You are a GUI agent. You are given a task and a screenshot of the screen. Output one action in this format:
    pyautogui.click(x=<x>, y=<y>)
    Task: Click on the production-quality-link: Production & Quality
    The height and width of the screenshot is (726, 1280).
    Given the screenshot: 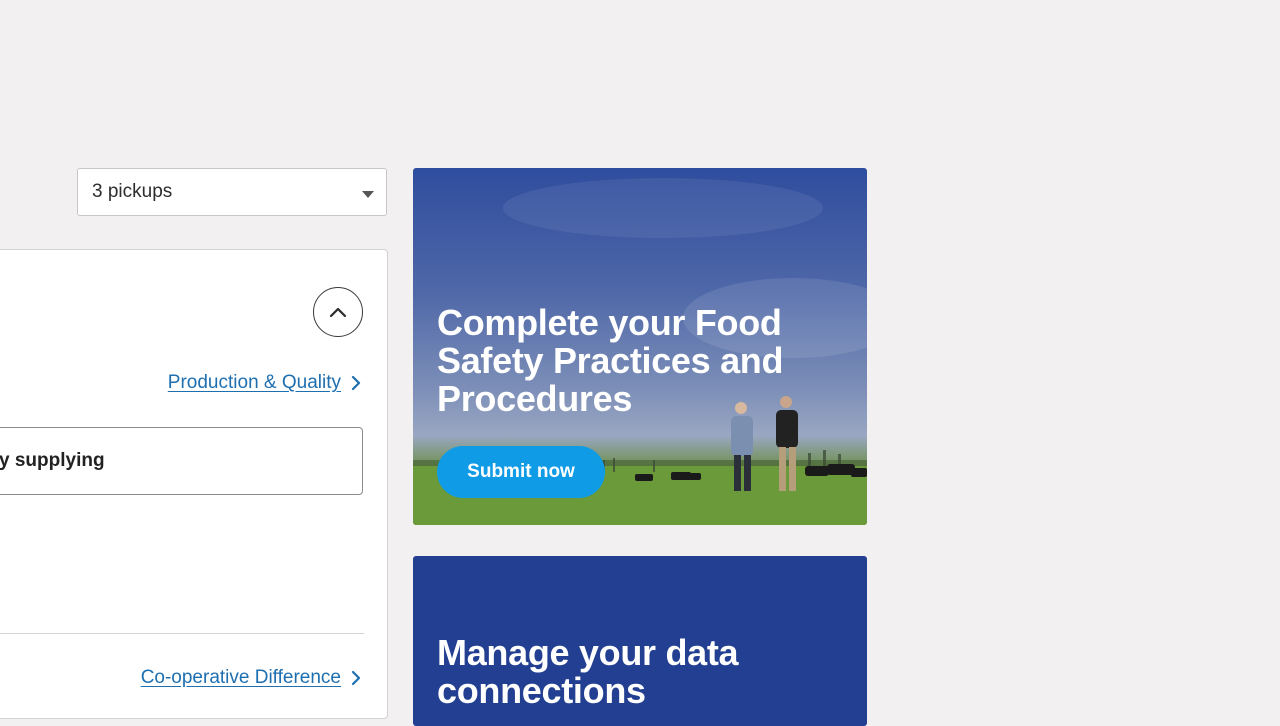 What is the action you would take?
    pyautogui.click(x=264, y=383)
    